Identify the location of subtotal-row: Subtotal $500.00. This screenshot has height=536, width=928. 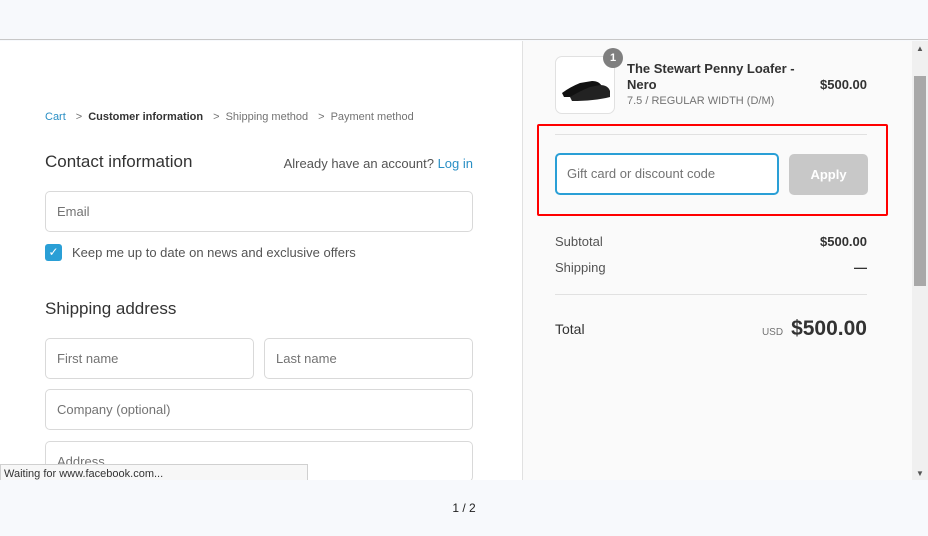
(711, 241).